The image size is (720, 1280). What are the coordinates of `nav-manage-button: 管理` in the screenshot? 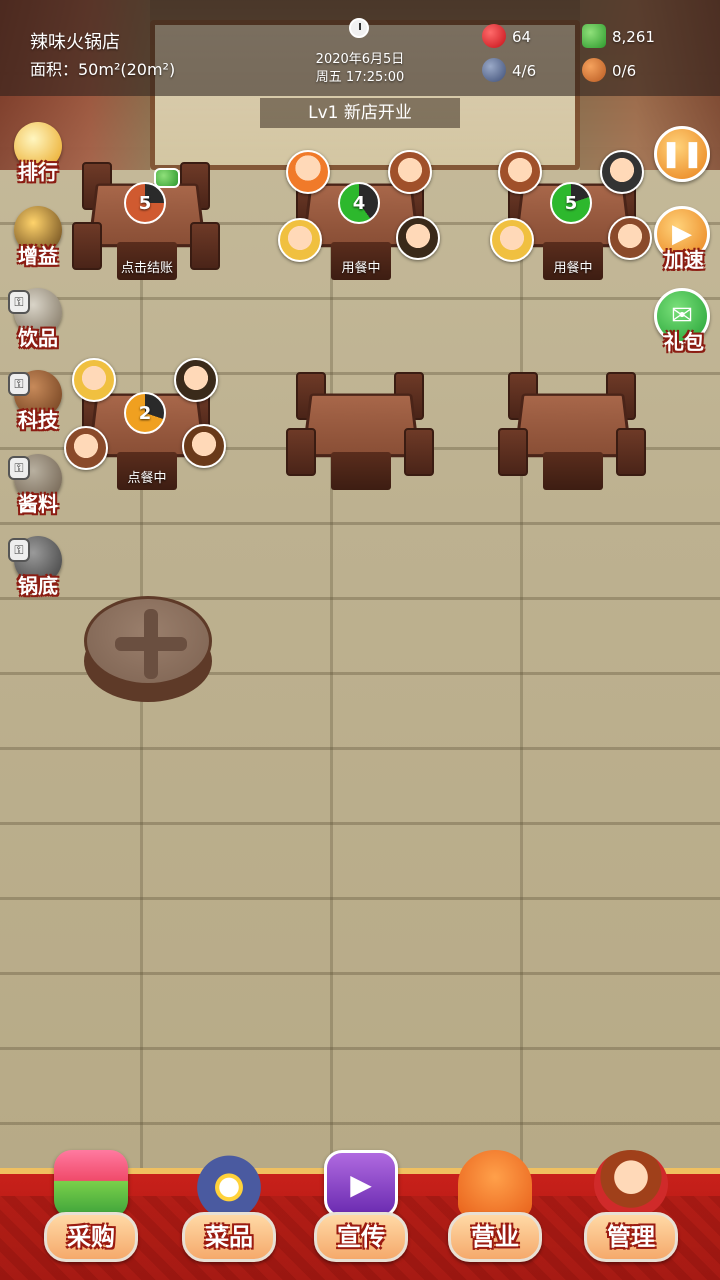 It's located at (631, 1214).